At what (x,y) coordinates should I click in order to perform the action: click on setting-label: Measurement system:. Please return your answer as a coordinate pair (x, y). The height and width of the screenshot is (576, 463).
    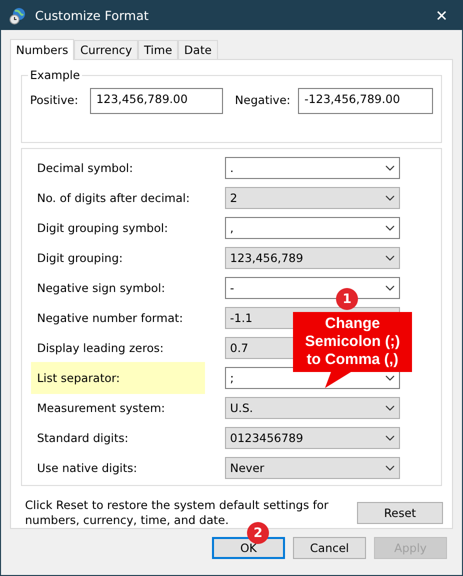
    Looking at the image, I should click on (101, 408).